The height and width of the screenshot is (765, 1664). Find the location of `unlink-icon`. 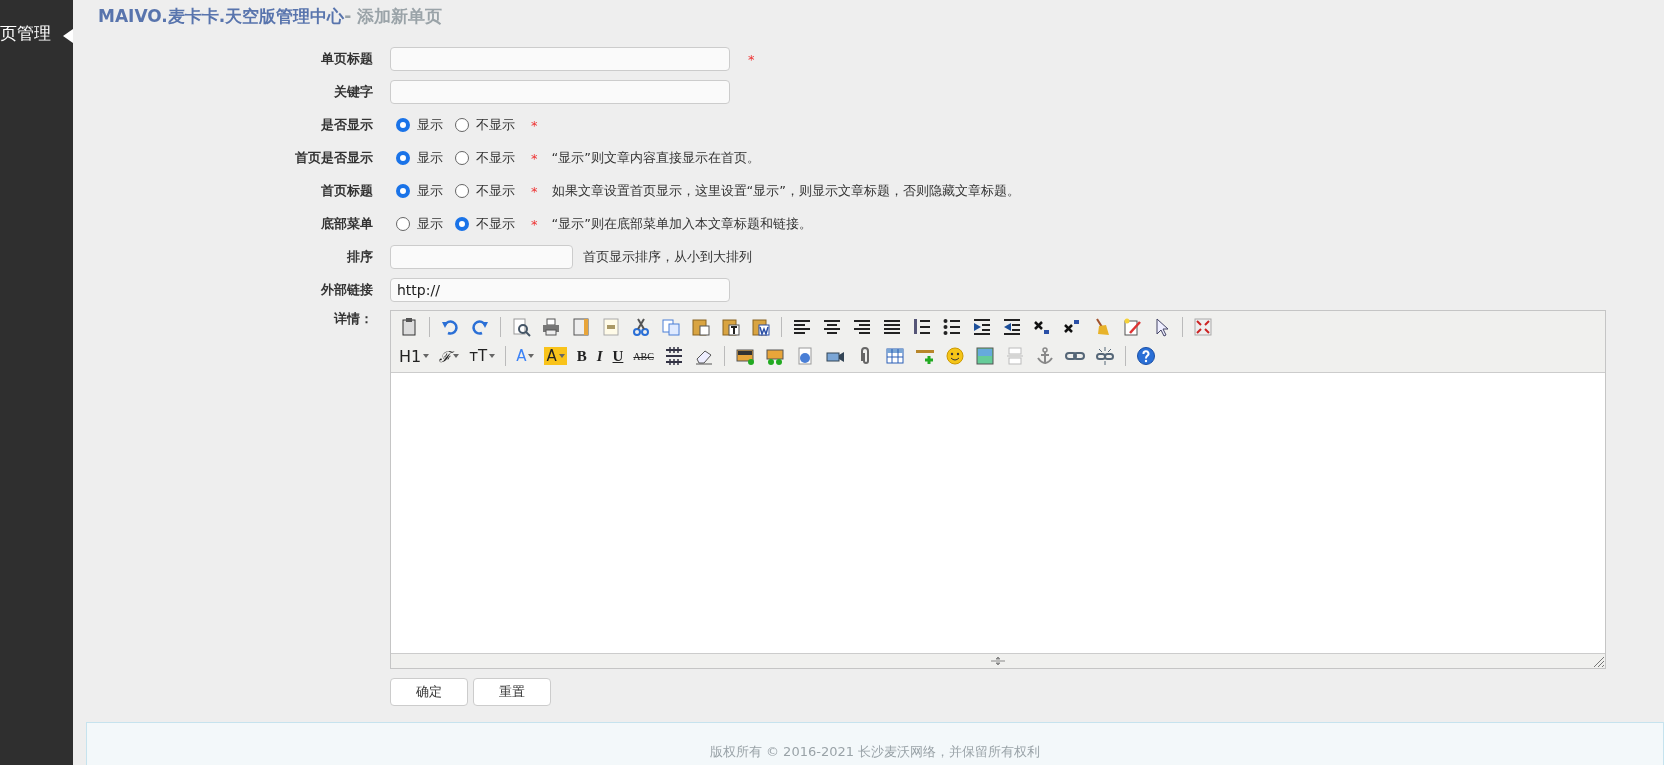

unlink-icon is located at coordinates (1104, 356).